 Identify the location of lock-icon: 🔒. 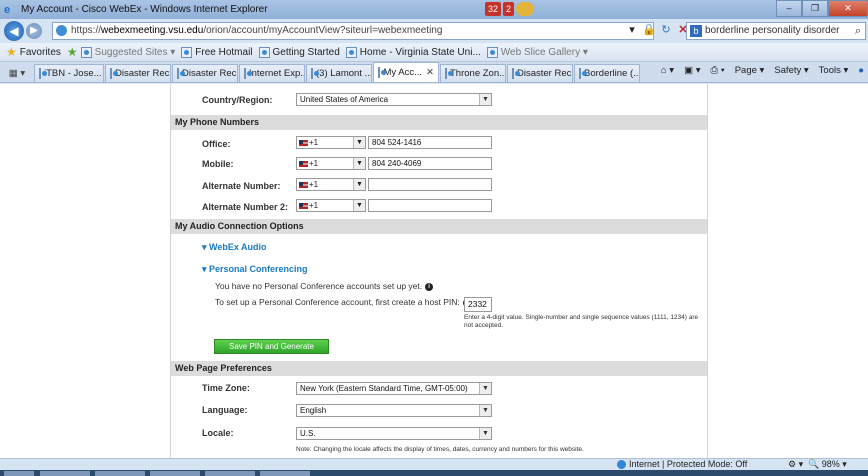
(649, 30).